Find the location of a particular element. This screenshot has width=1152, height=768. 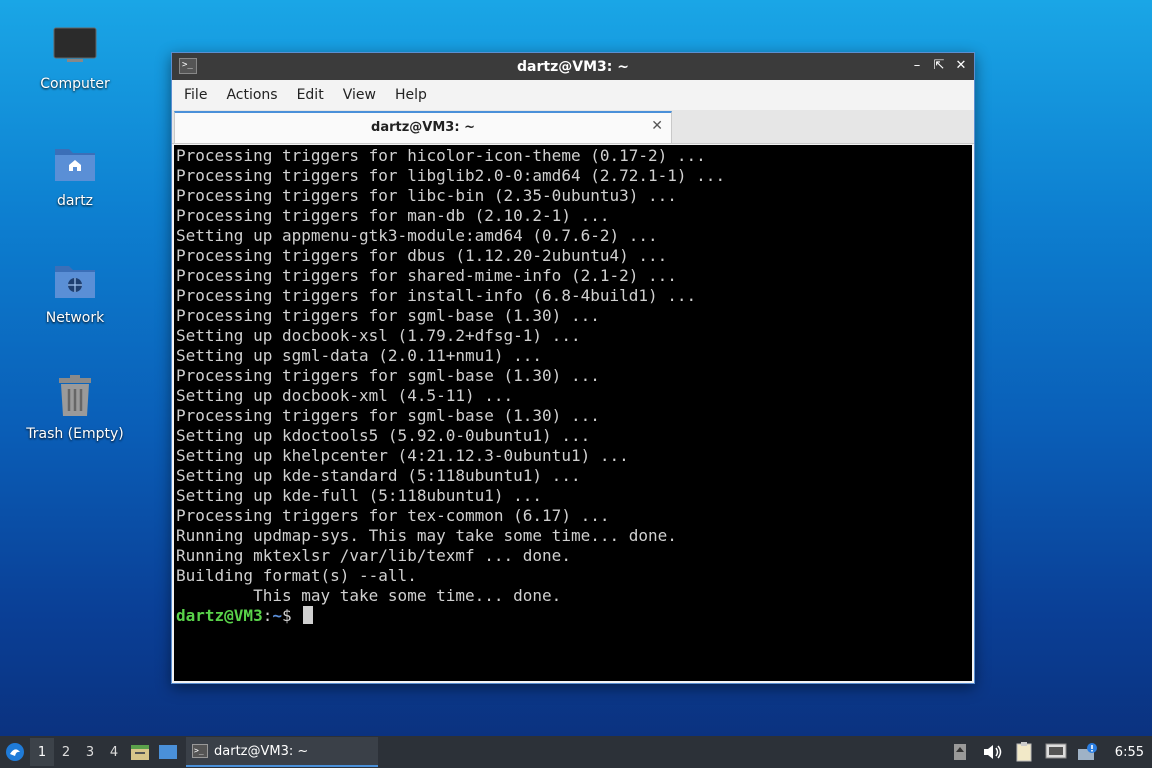

terminal-line: Building format(s) --all. is located at coordinates (296, 575).